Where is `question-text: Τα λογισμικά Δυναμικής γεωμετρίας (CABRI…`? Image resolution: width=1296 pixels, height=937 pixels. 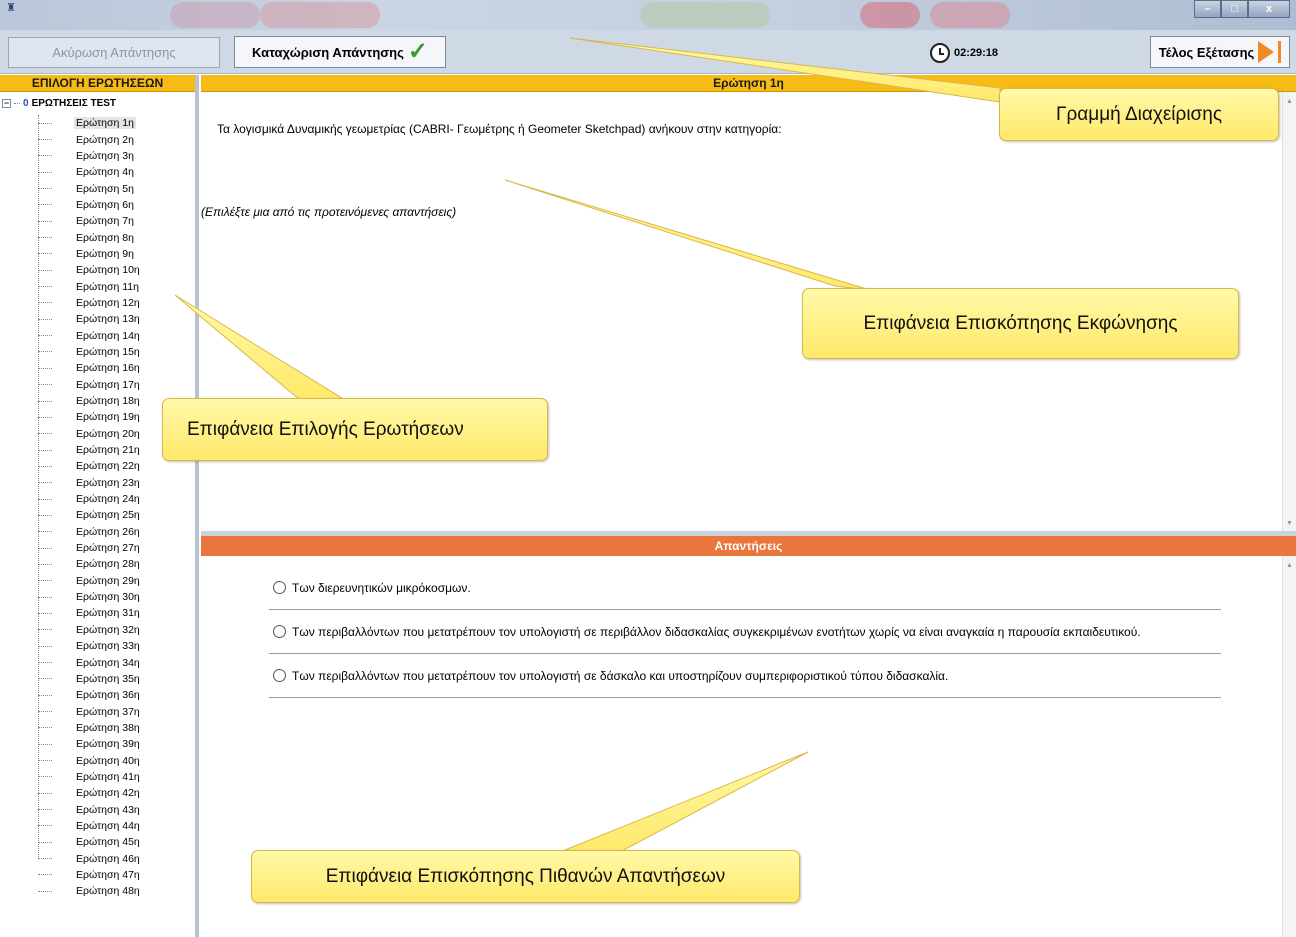
question-text: Τα λογισμικά Δυναμικής γεωμετρίας (CABRI… is located at coordinates (499, 129).